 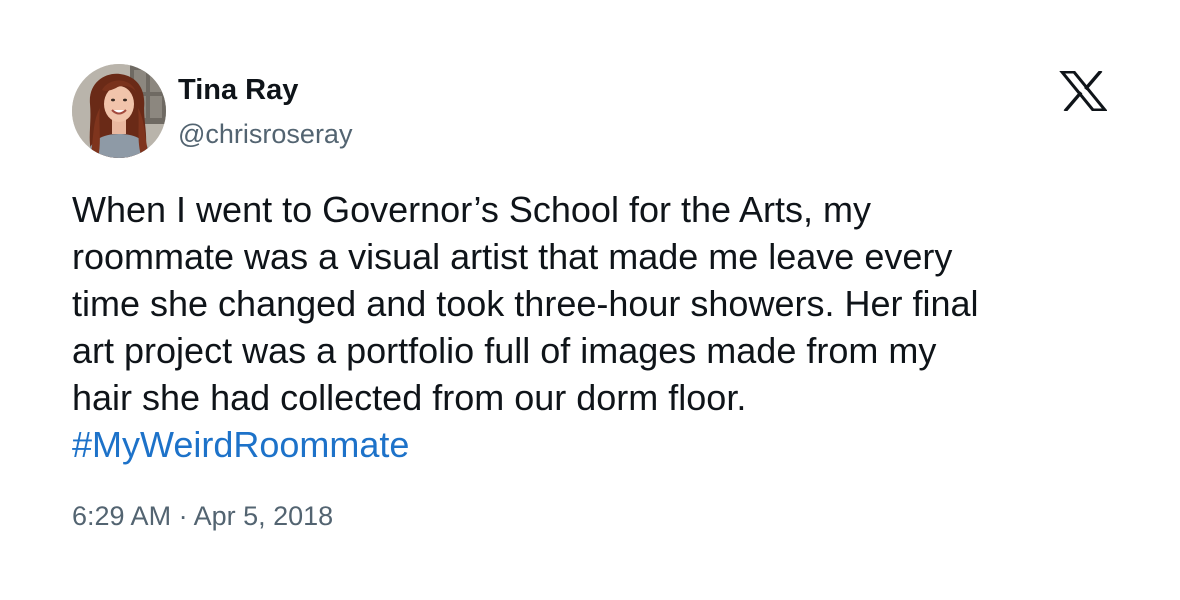 I want to click on x-logo-glyph, so click(x=1083, y=91).